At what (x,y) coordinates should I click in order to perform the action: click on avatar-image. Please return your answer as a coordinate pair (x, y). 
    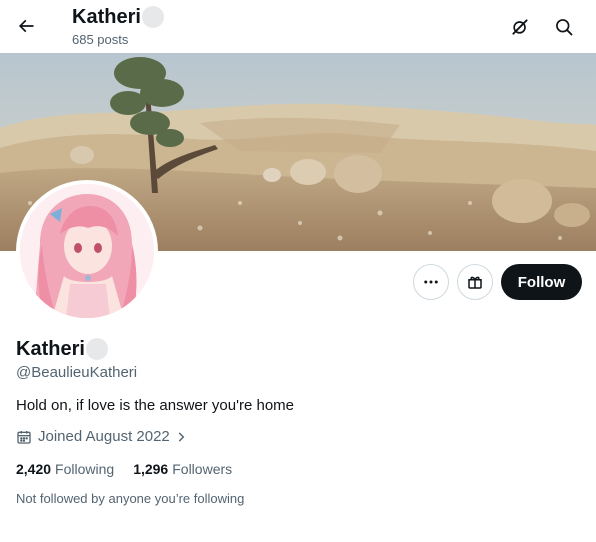
    Looking at the image, I should click on (87, 251).